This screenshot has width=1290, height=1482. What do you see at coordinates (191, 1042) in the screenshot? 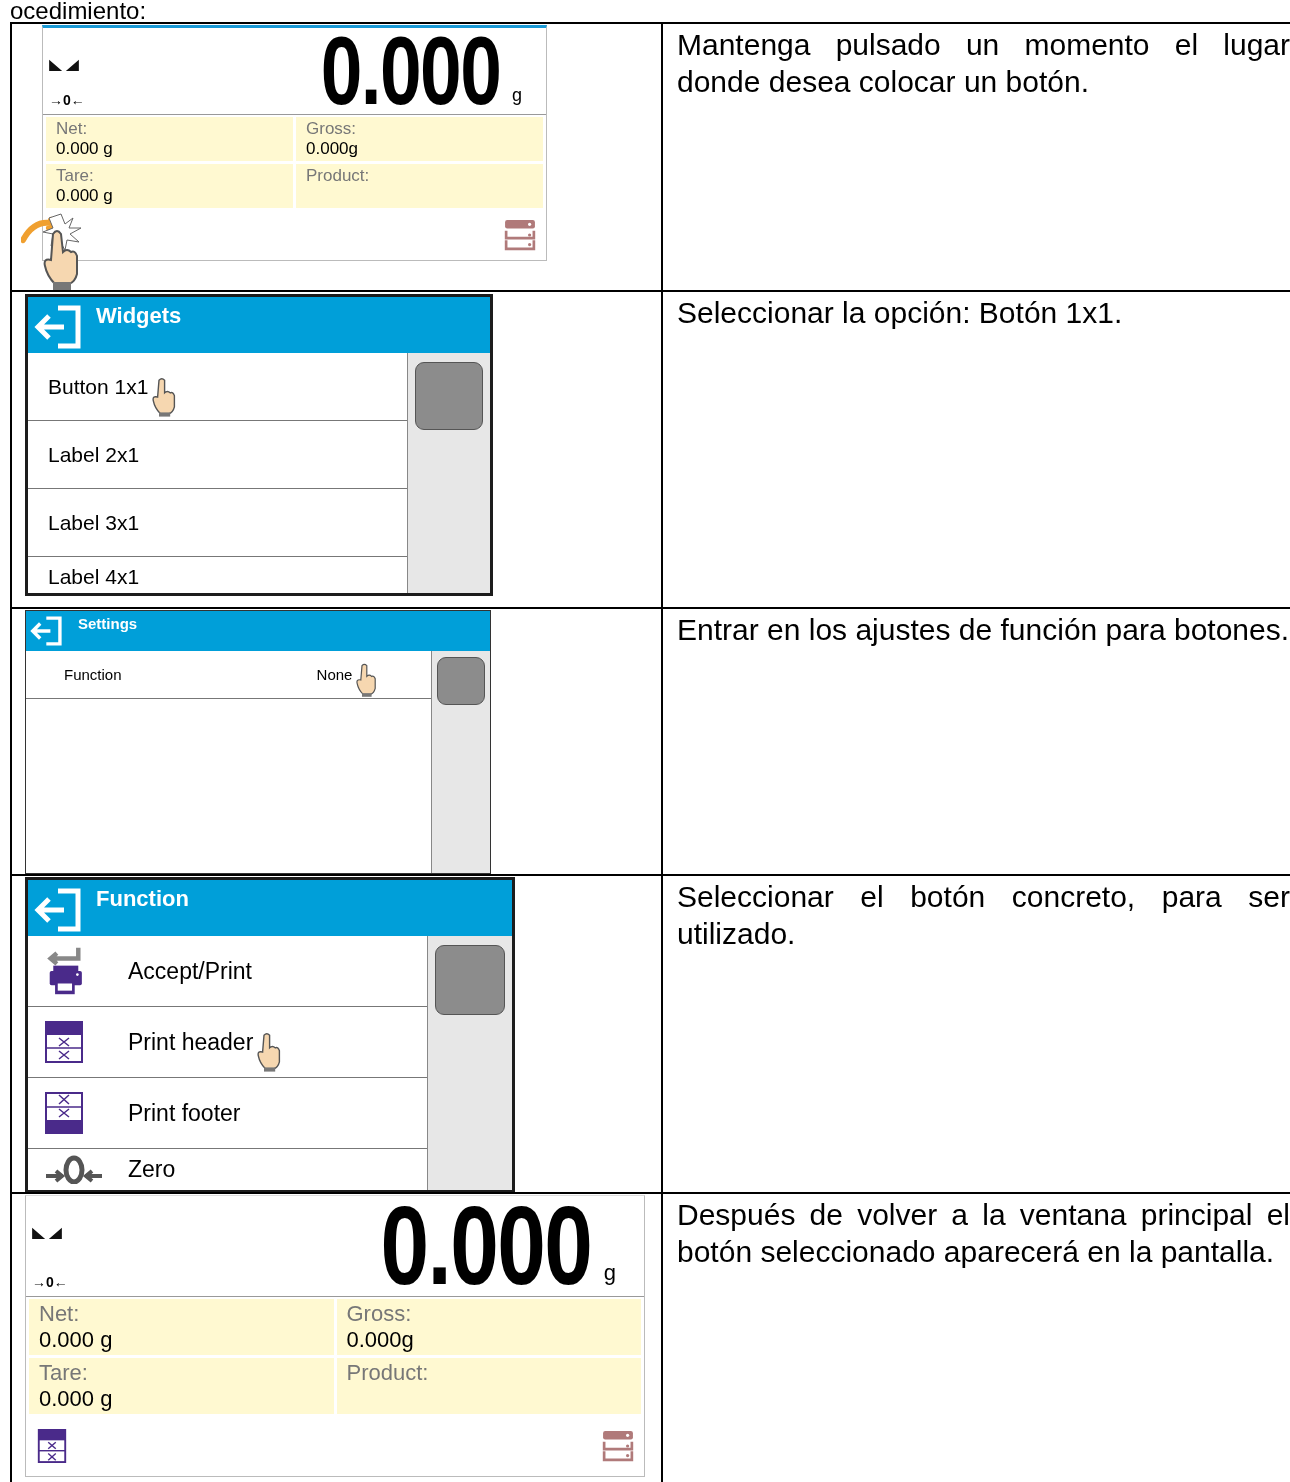
I see `item-label: Print header` at bounding box center [191, 1042].